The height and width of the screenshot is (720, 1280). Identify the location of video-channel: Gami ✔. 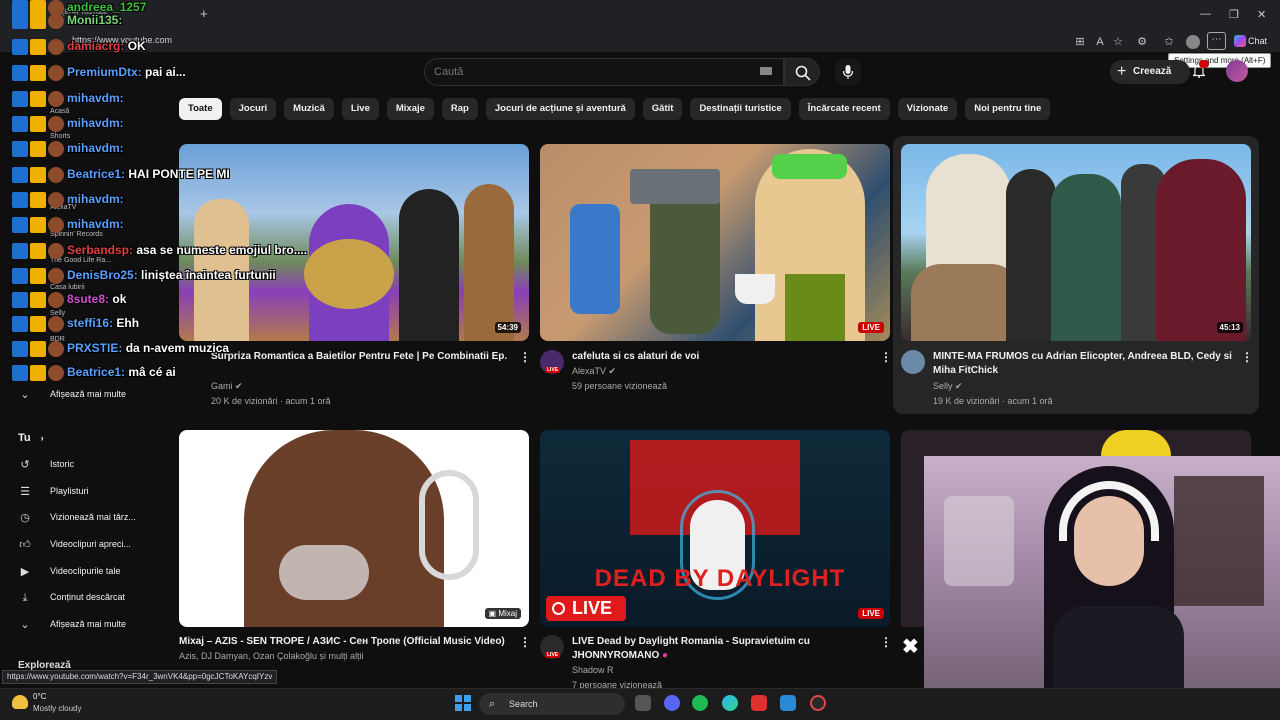
(227, 386).